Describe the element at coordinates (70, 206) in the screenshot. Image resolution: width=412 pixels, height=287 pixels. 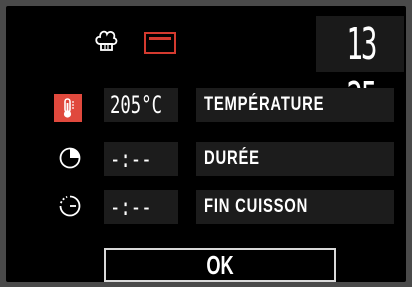
I see `end-clock-icon` at that location.